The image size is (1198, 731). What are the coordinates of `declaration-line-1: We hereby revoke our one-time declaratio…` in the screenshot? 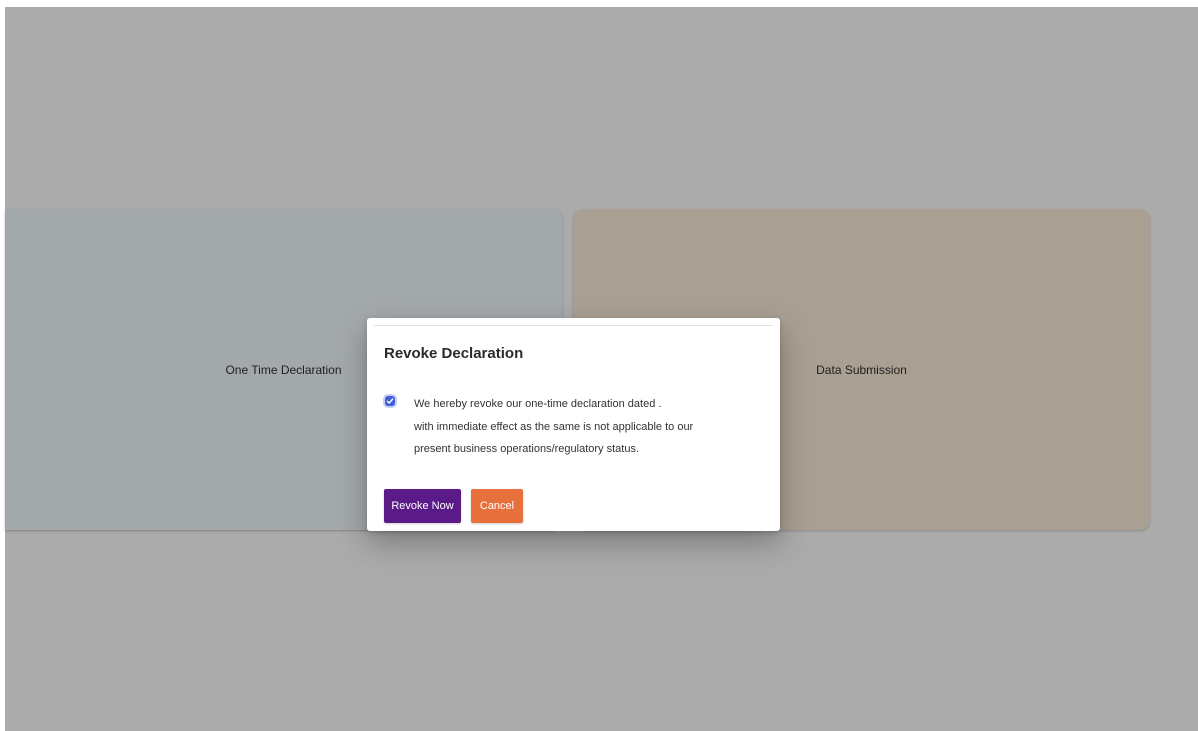 It's located at (538, 404).